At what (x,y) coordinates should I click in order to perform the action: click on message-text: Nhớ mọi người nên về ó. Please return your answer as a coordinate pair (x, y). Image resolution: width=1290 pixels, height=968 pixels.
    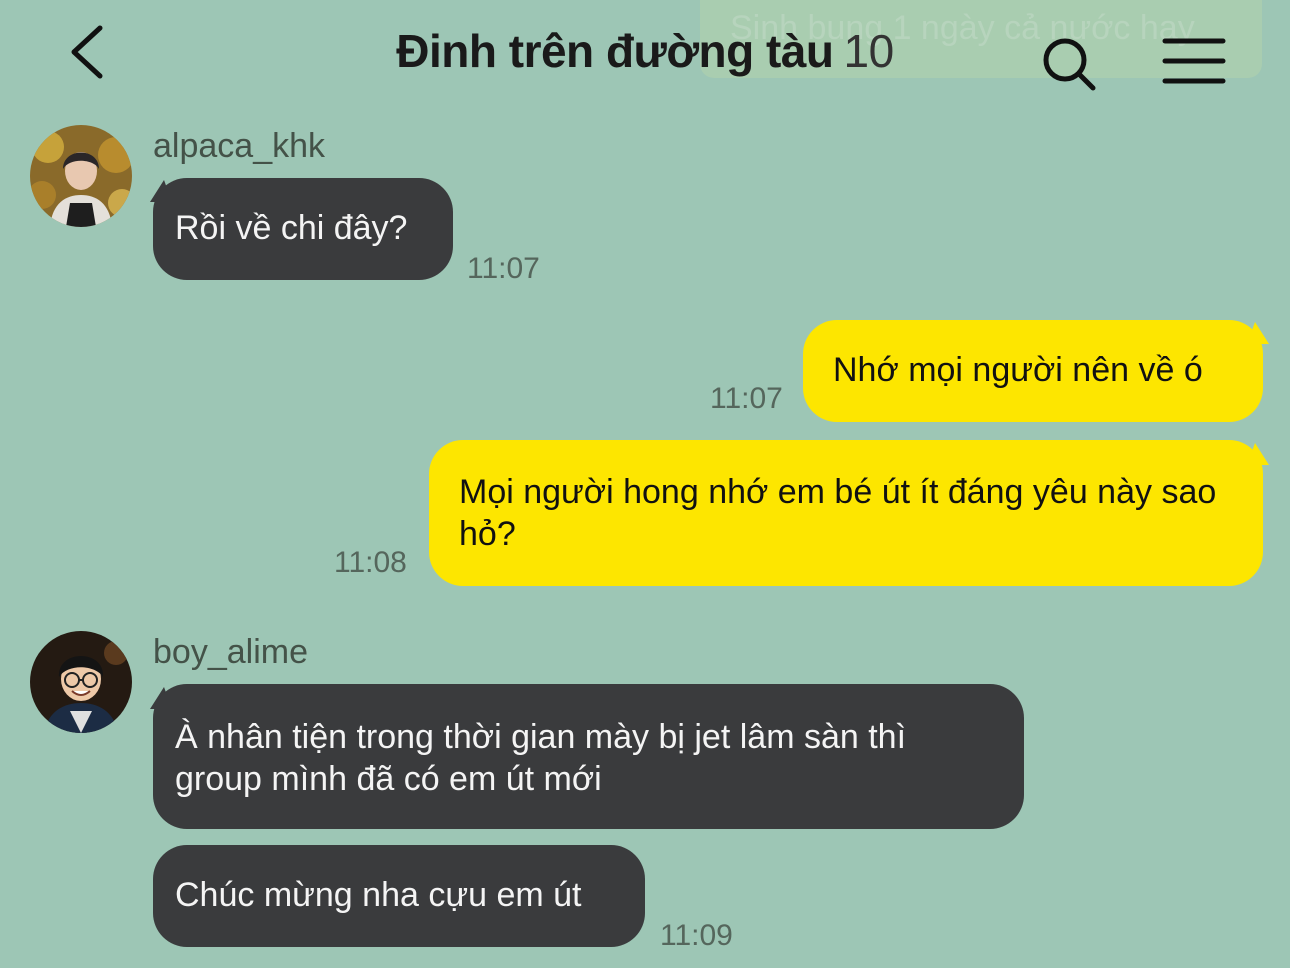
    Looking at the image, I should click on (1018, 370).